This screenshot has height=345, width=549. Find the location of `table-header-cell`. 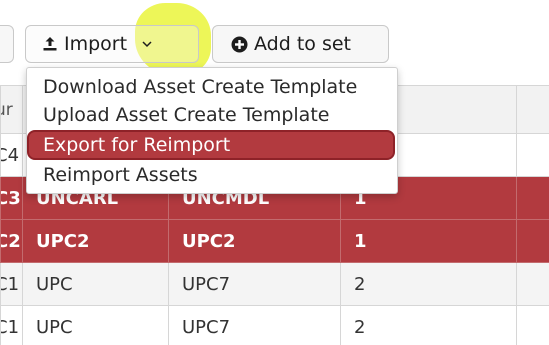

table-header-cell is located at coordinates (532, 109).